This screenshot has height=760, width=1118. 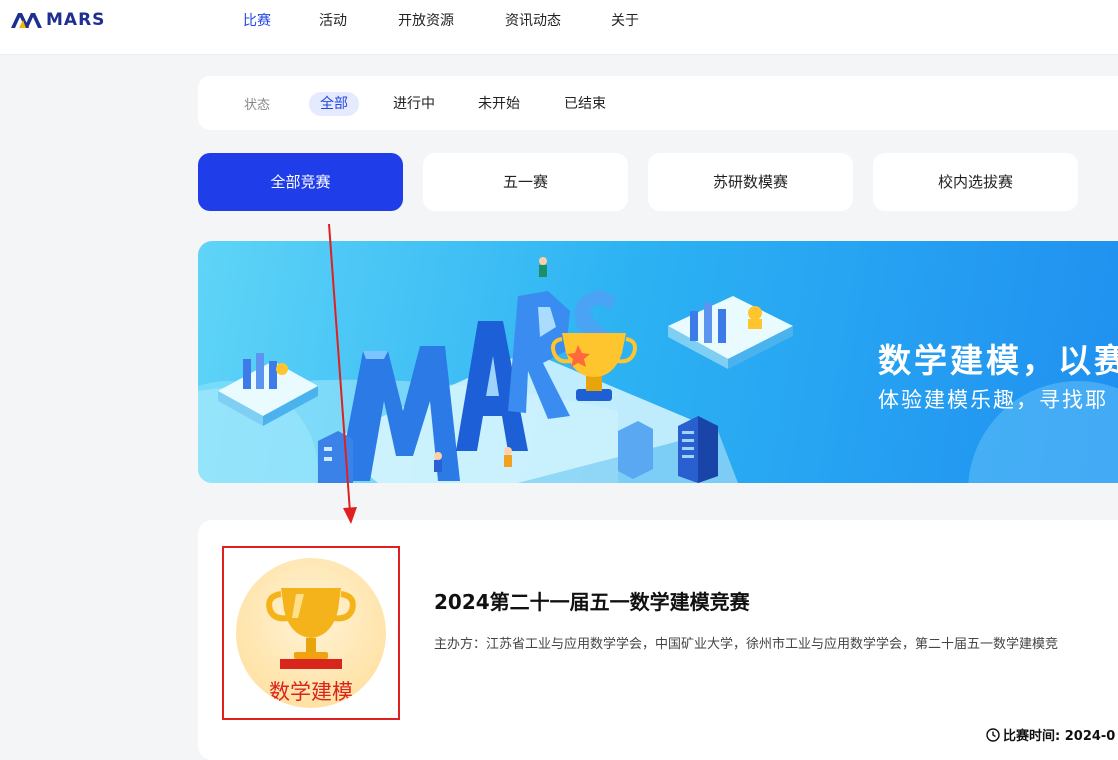 What do you see at coordinates (592, 600) in the screenshot?
I see `competition-title: 2024第二十一届五一数学建模竞赛` at bounding box center [592, 600].